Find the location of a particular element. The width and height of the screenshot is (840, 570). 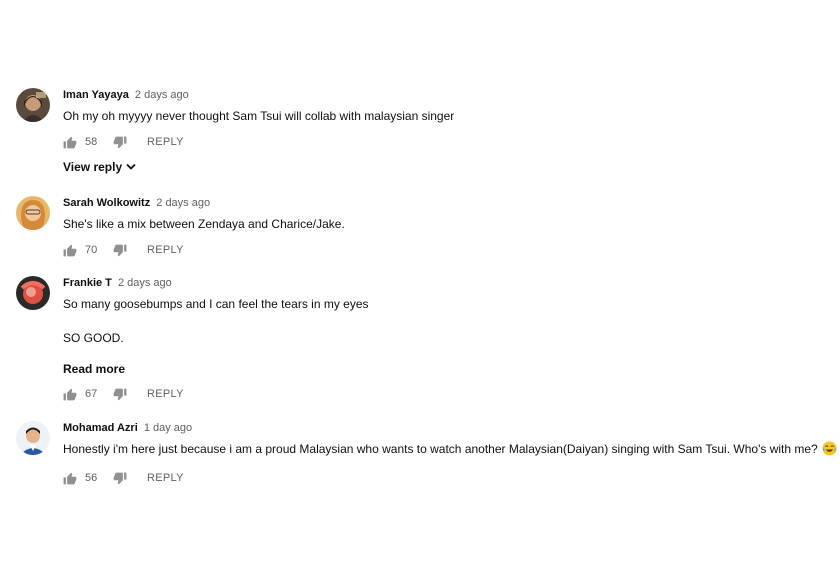

like-count: 58 is located at coordinates (91, 142).